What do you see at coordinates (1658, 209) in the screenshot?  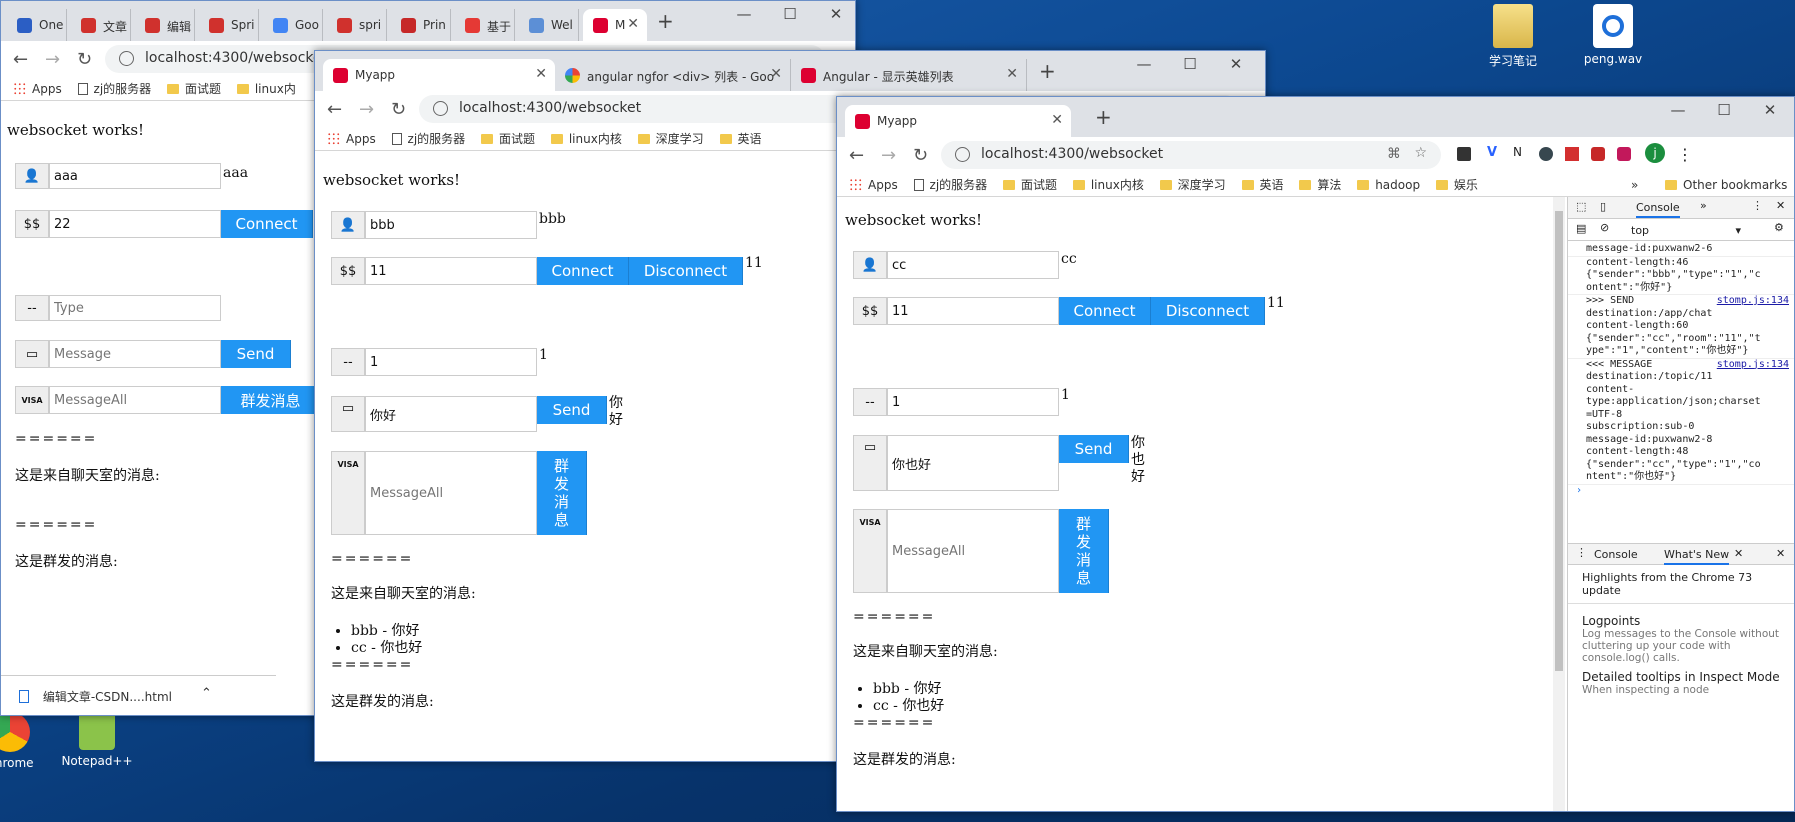 I see `tab-console: Console` at bounding box center [1658, 209].